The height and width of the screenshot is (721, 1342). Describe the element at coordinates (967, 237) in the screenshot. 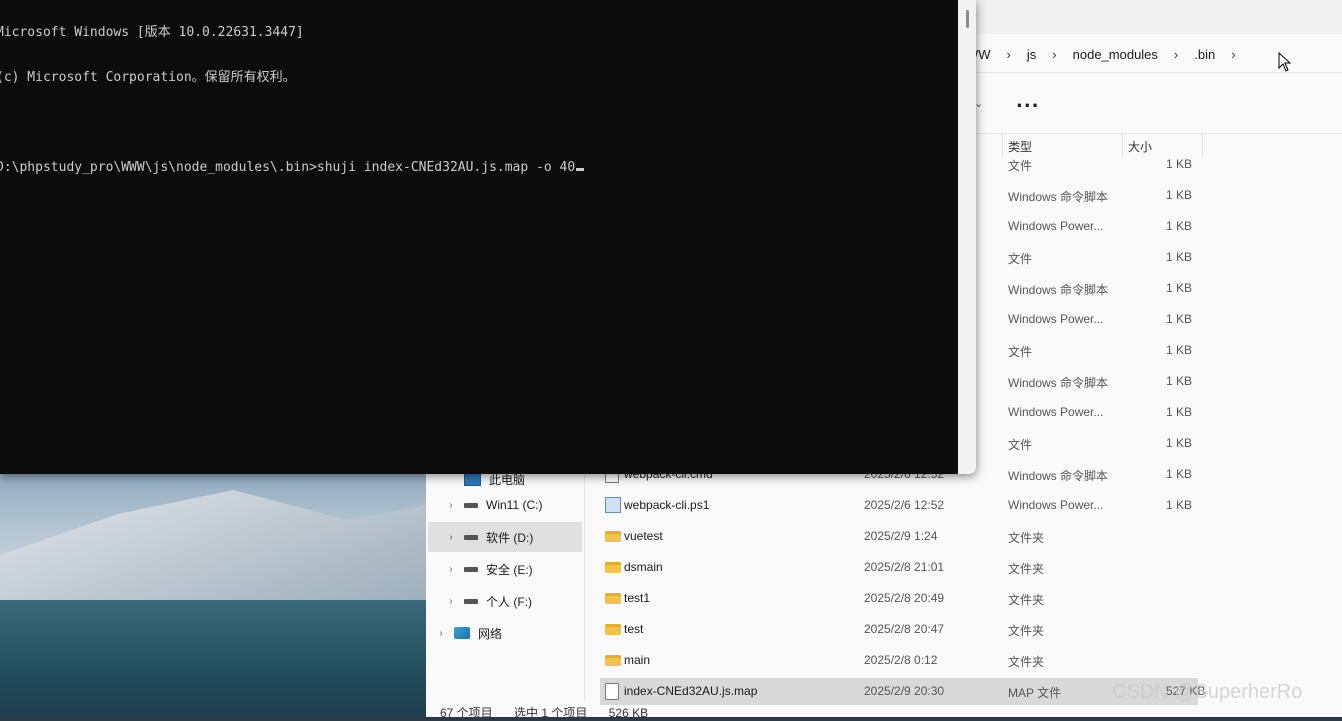

I see `console-scrollbar` at that location.